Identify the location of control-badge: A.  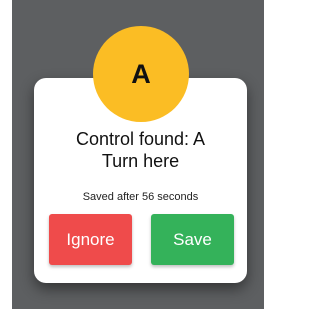
(141, 74).